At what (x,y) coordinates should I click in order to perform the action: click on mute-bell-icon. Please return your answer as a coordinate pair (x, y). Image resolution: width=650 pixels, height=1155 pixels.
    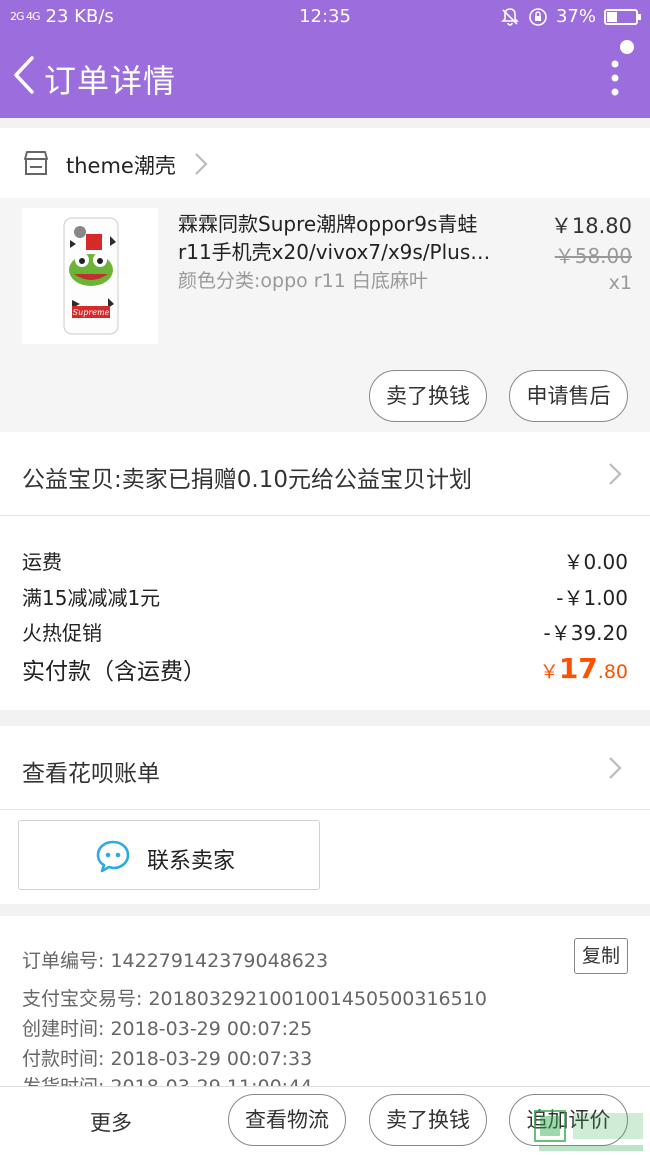
    Looking at the image, I should click on (510, 16).